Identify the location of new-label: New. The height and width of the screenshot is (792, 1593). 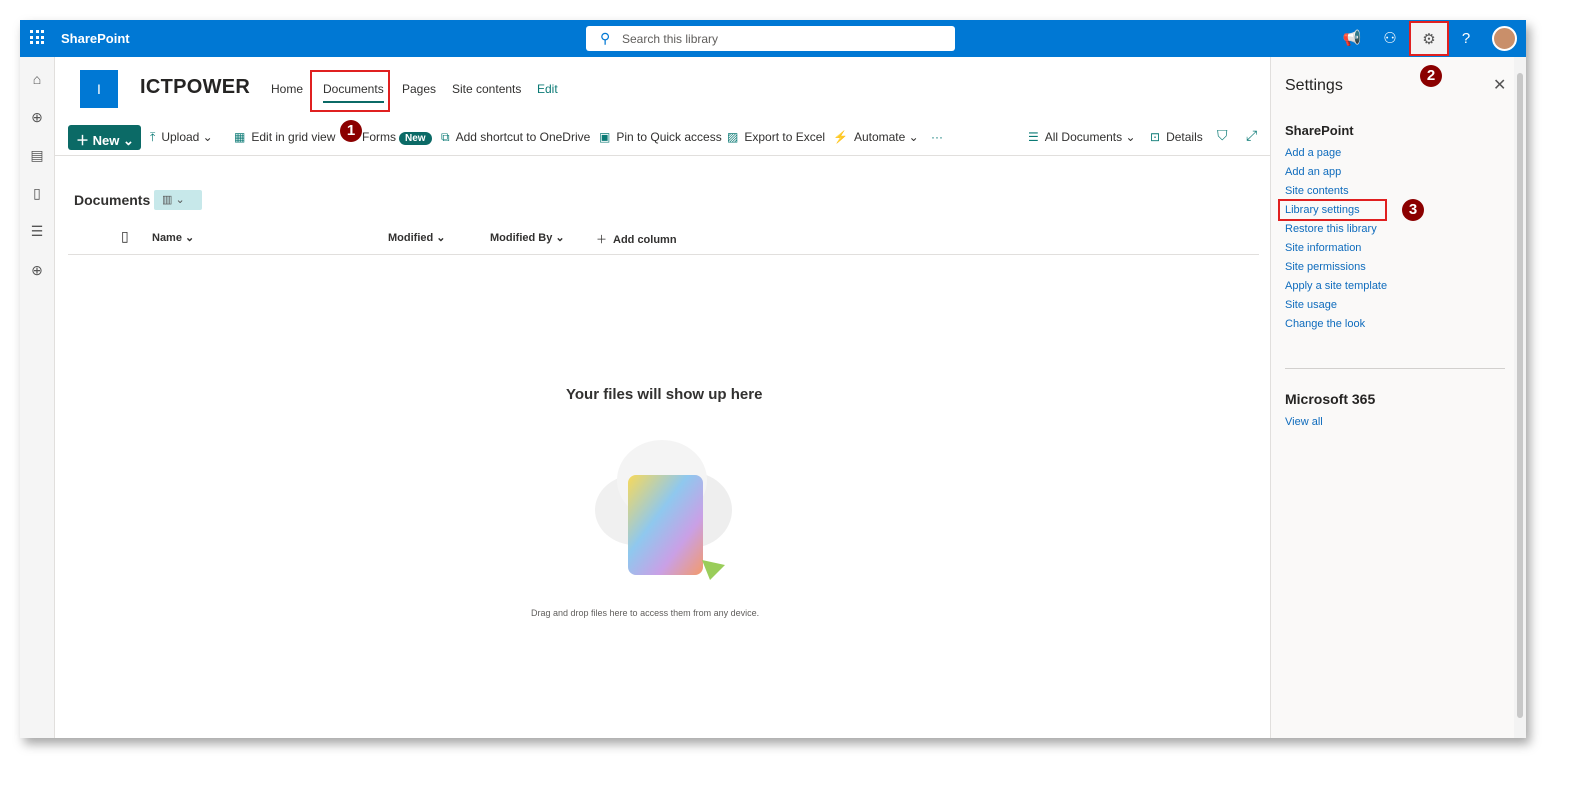
(106, 140).